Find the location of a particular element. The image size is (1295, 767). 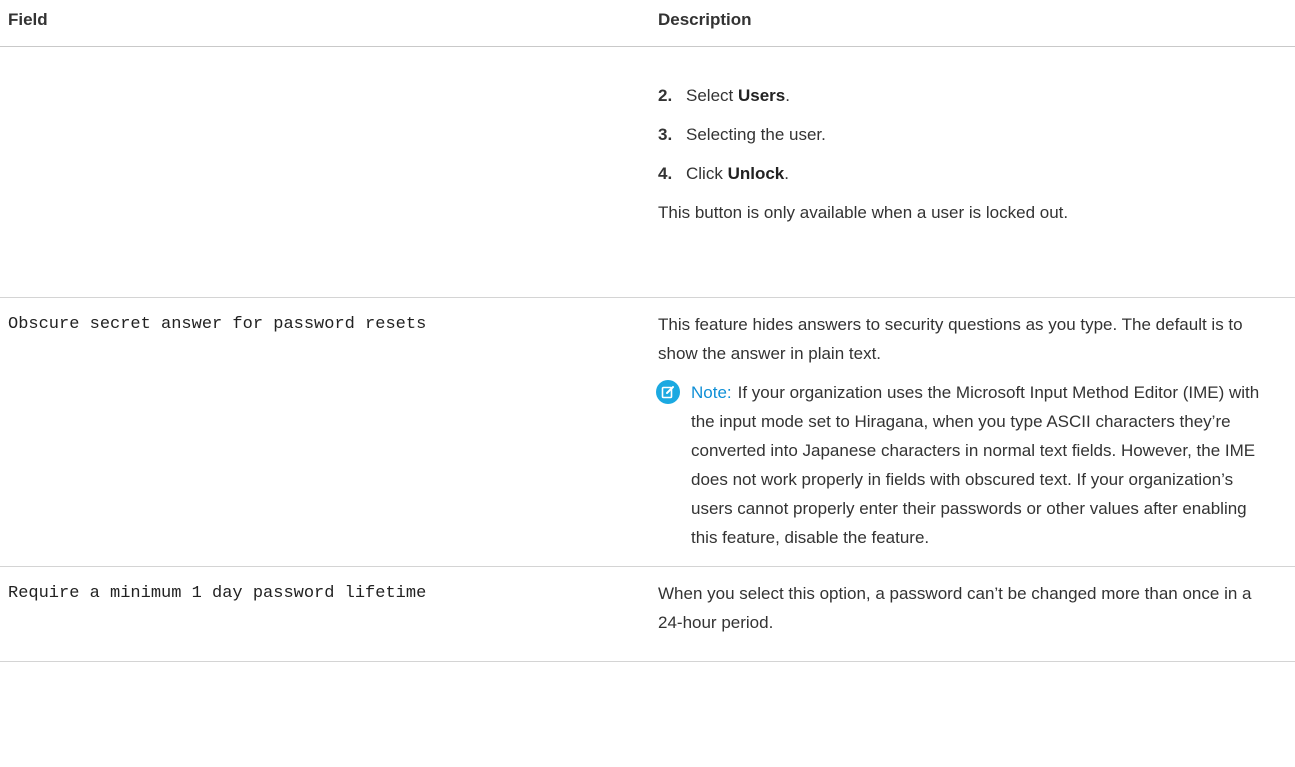

step-number: 4. is located at coordinates (665, 173).